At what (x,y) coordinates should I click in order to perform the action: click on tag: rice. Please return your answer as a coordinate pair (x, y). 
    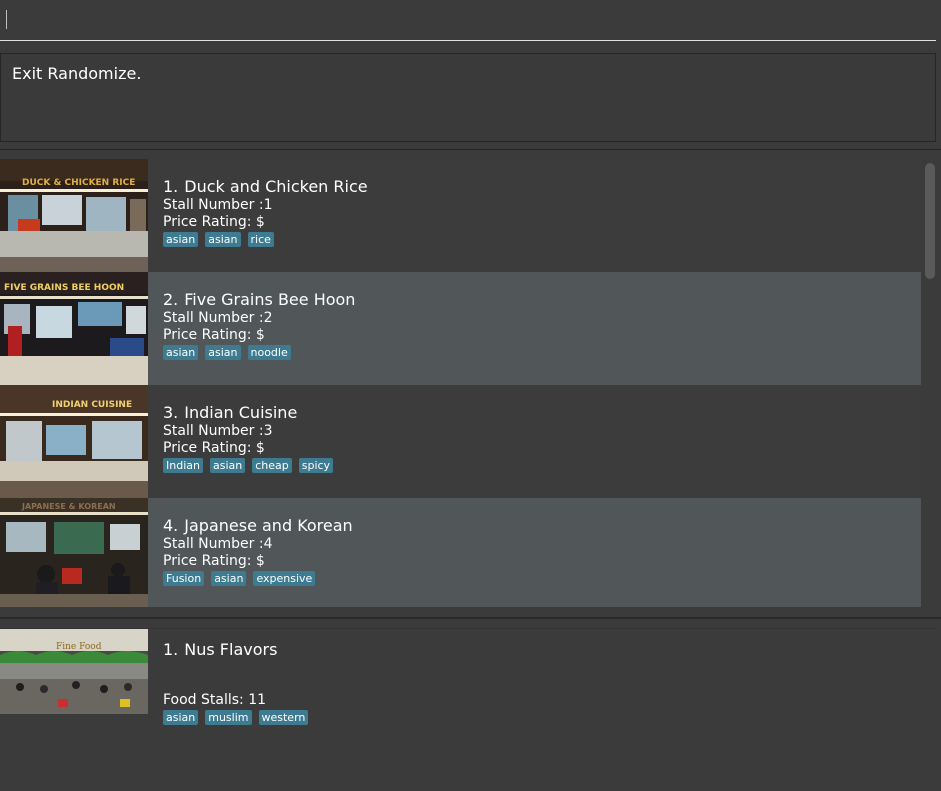
    Looking at the image, I should click on (260, 239).